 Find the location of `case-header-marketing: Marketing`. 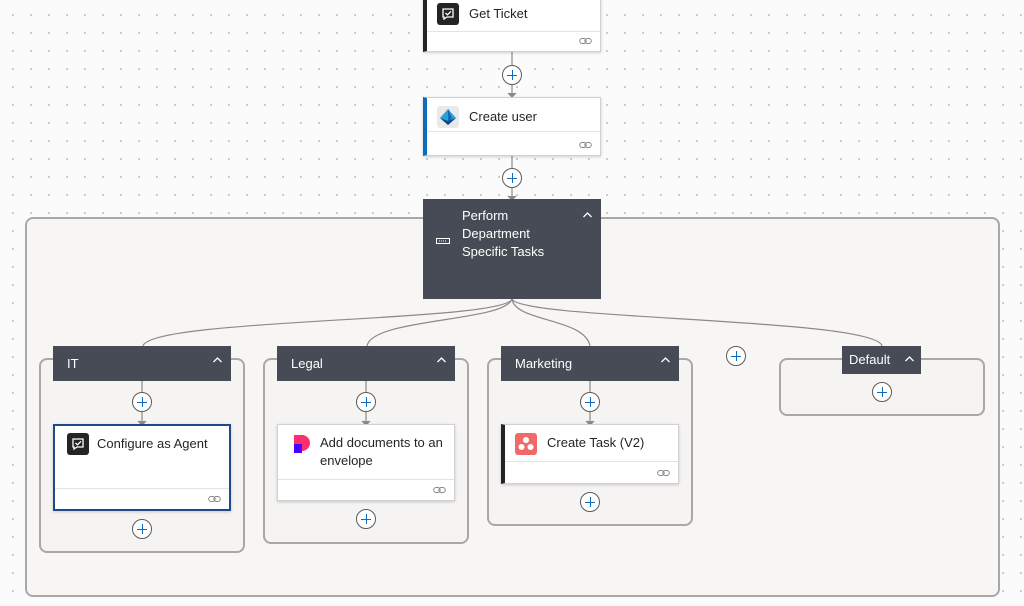

case-header-marketing: Marketing is located at coordinates (590, 363).